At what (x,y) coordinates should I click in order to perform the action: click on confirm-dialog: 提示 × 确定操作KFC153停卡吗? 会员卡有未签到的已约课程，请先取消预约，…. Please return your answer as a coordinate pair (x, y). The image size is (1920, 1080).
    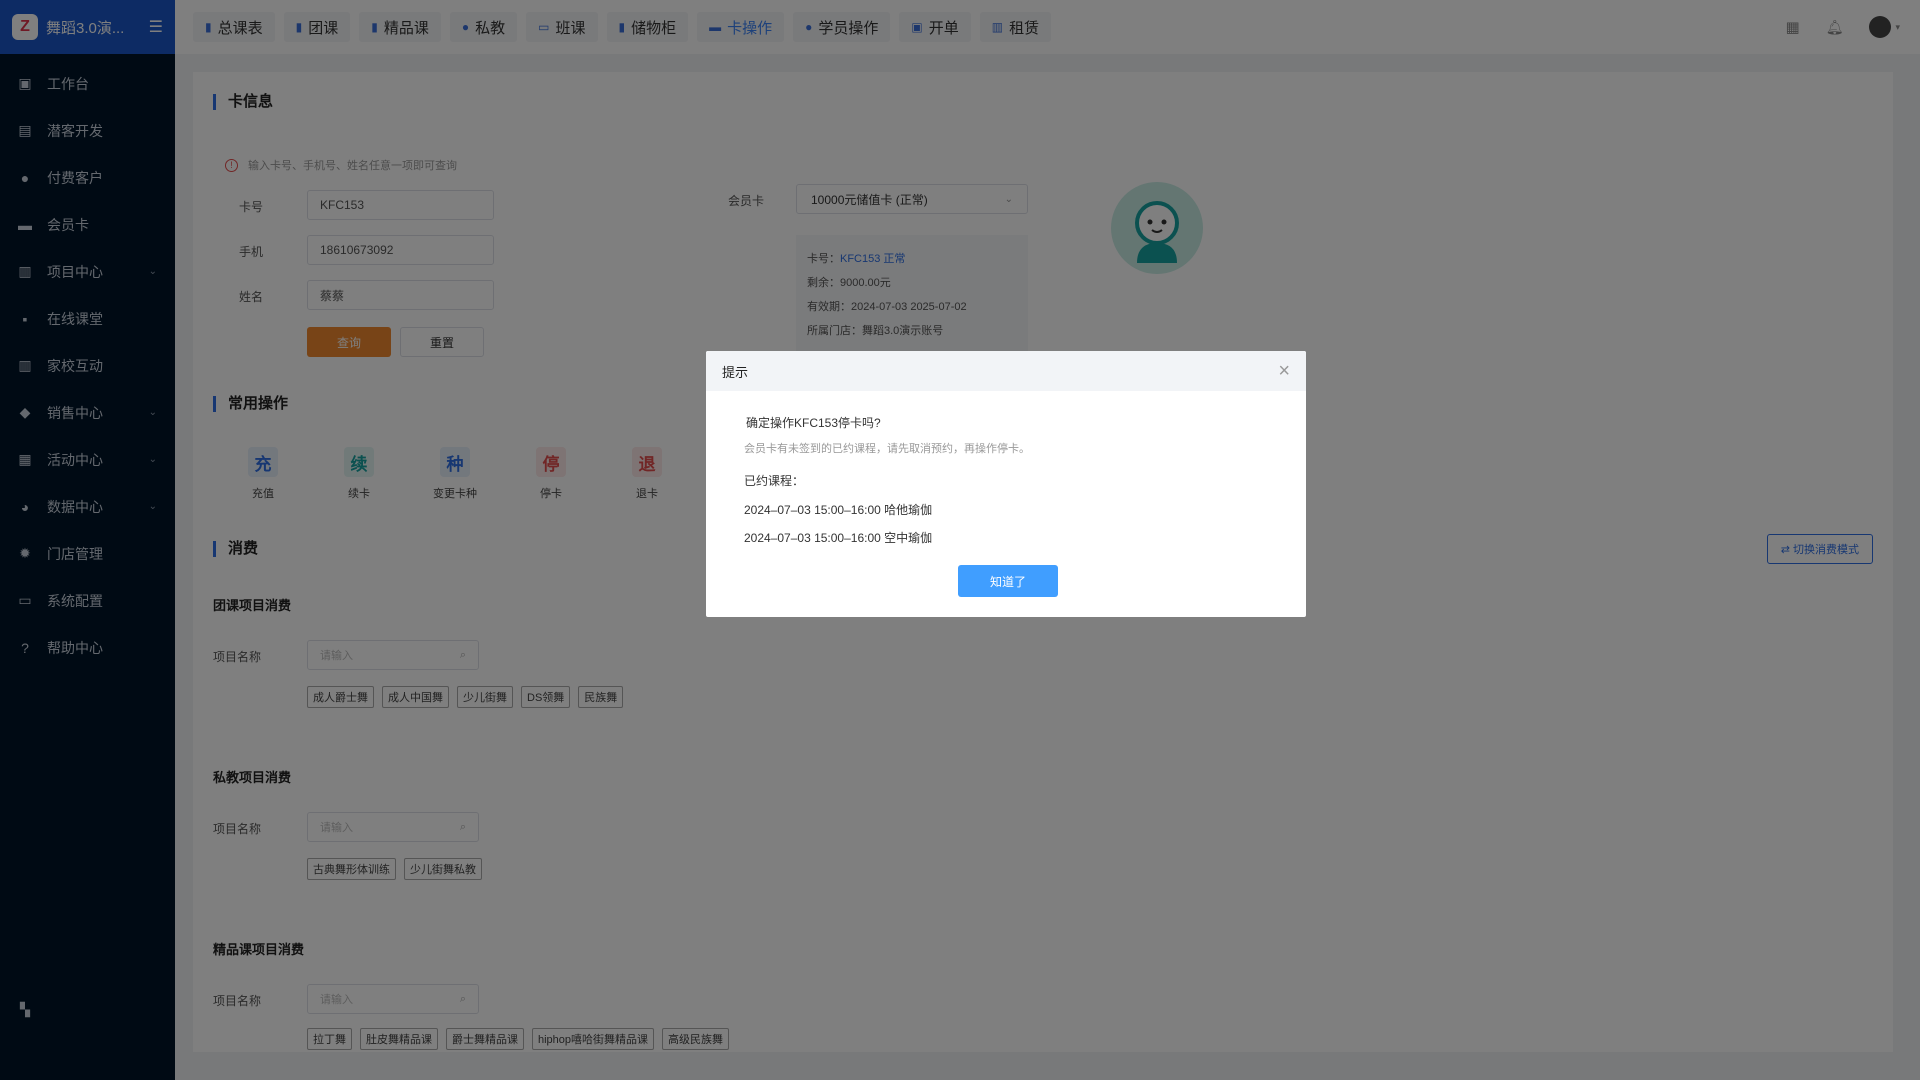
    Looking at the image, I should click on (1006, 484).